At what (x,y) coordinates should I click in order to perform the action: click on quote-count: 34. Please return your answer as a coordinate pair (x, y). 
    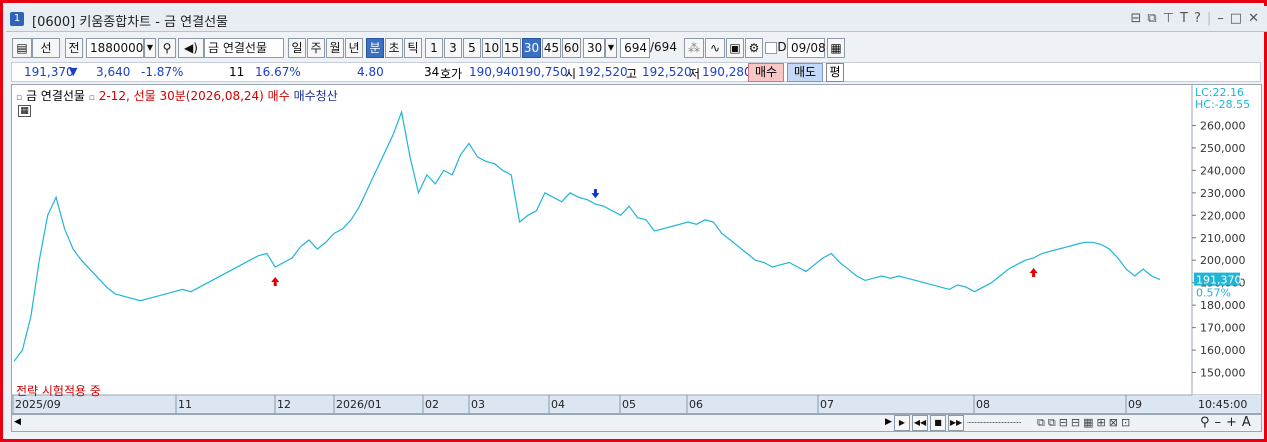
    Looking at the image, I should click on (432, 72).